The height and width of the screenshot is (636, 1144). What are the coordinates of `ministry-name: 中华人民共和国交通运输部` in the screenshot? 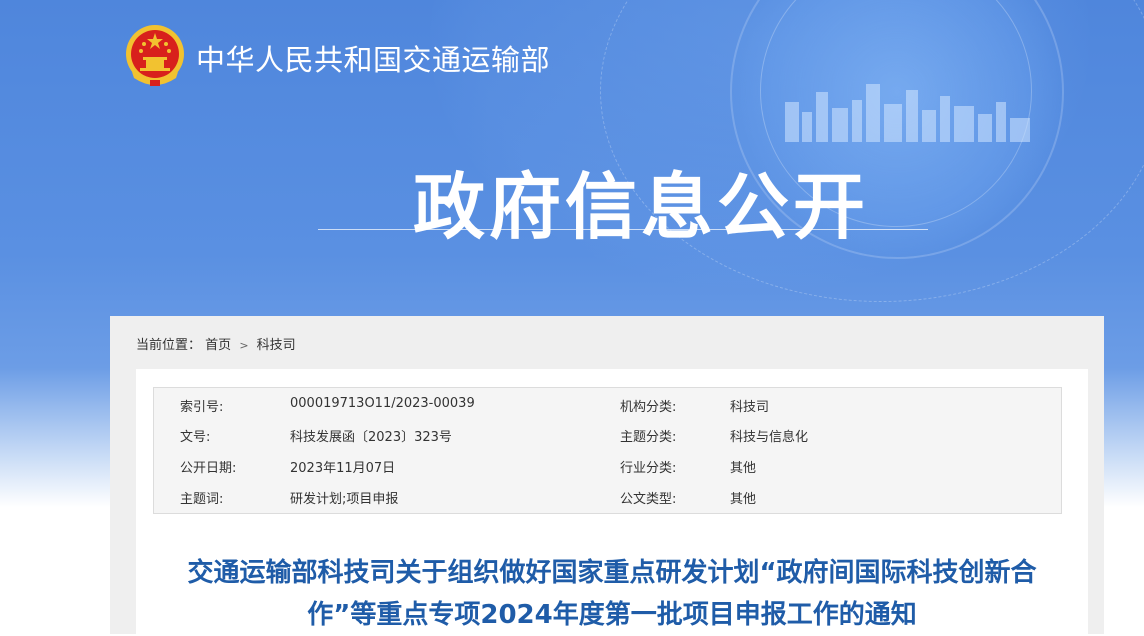 It's located at (373, 58).